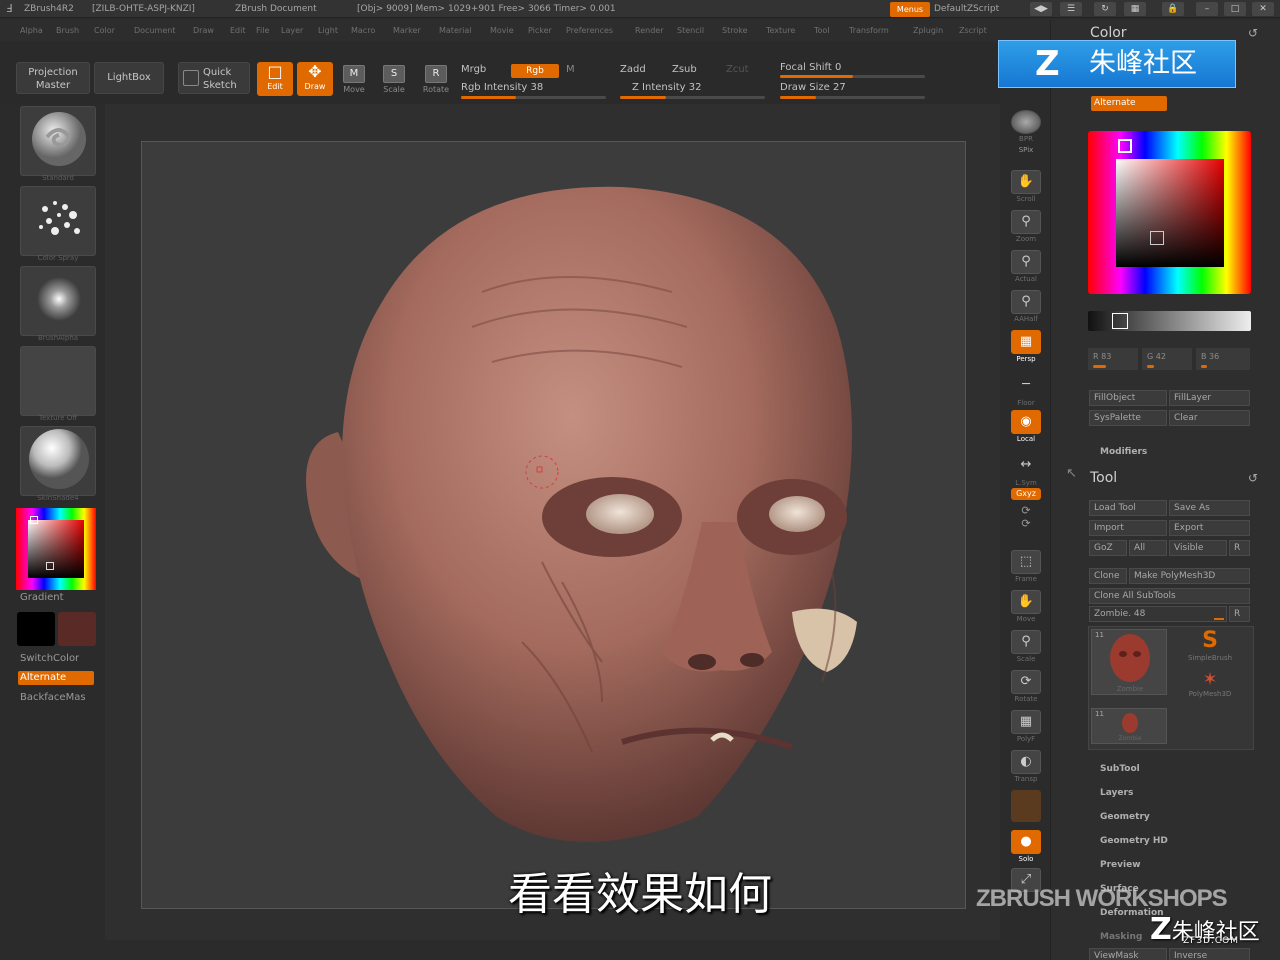 This screenshot has width=1280, height=960. What do you see at coordinates (42, 597) in the screenshot?
I see `gradient-toggle: Gradient` at bounding box center [42, 597].